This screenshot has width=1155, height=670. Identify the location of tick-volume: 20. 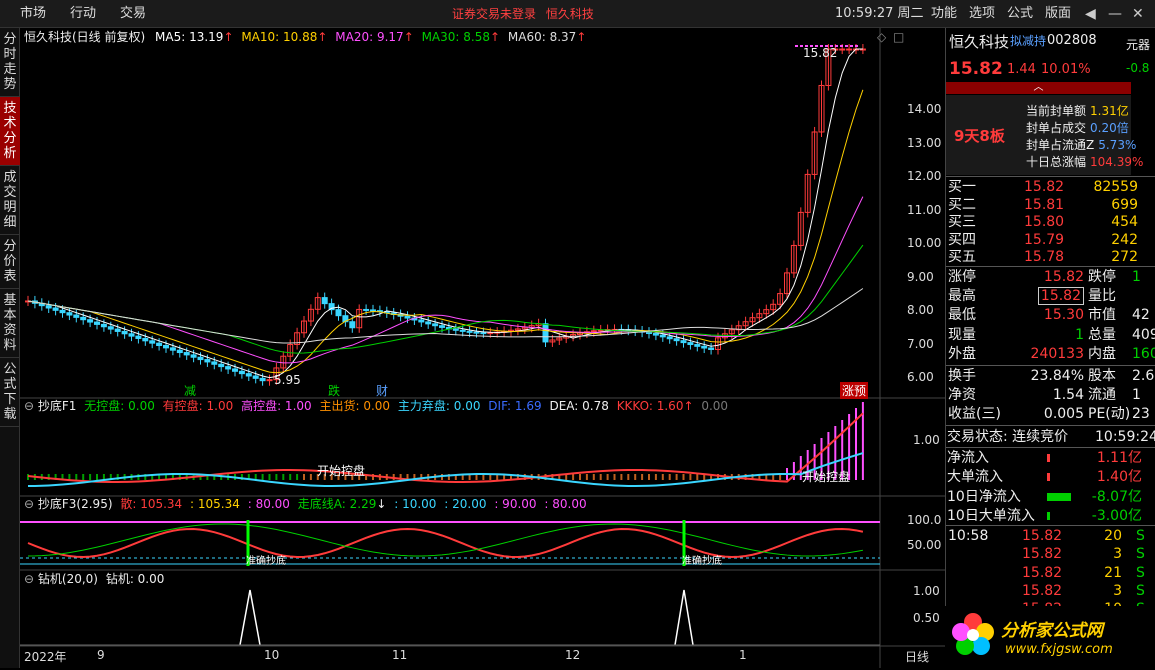
(1113, 536).